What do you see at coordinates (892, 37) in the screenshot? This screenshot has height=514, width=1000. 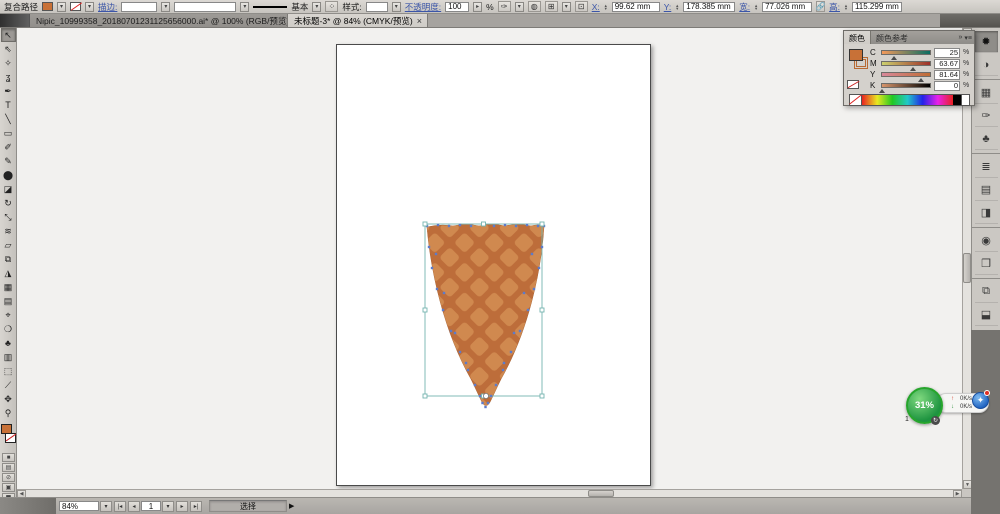 I see `tab-color-guide: 颜色参考` at bounding box center [892, 37].